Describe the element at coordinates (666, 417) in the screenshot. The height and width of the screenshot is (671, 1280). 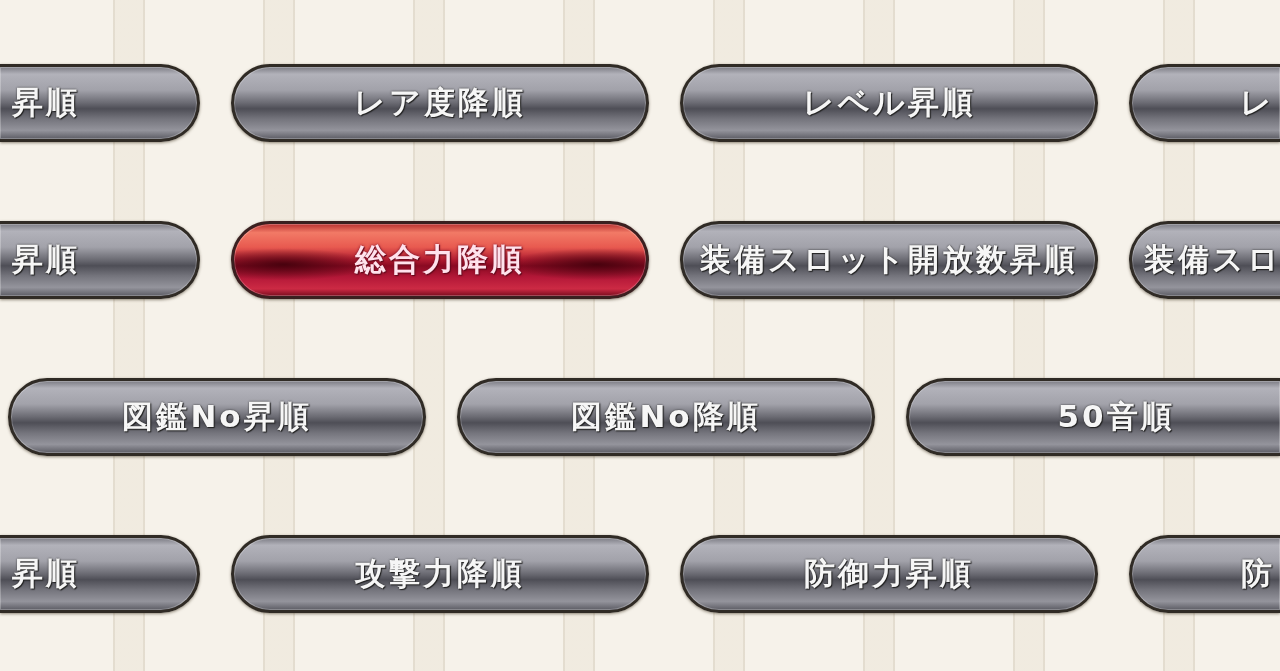
I see `sort-button: 図鑑No降順` at that location.